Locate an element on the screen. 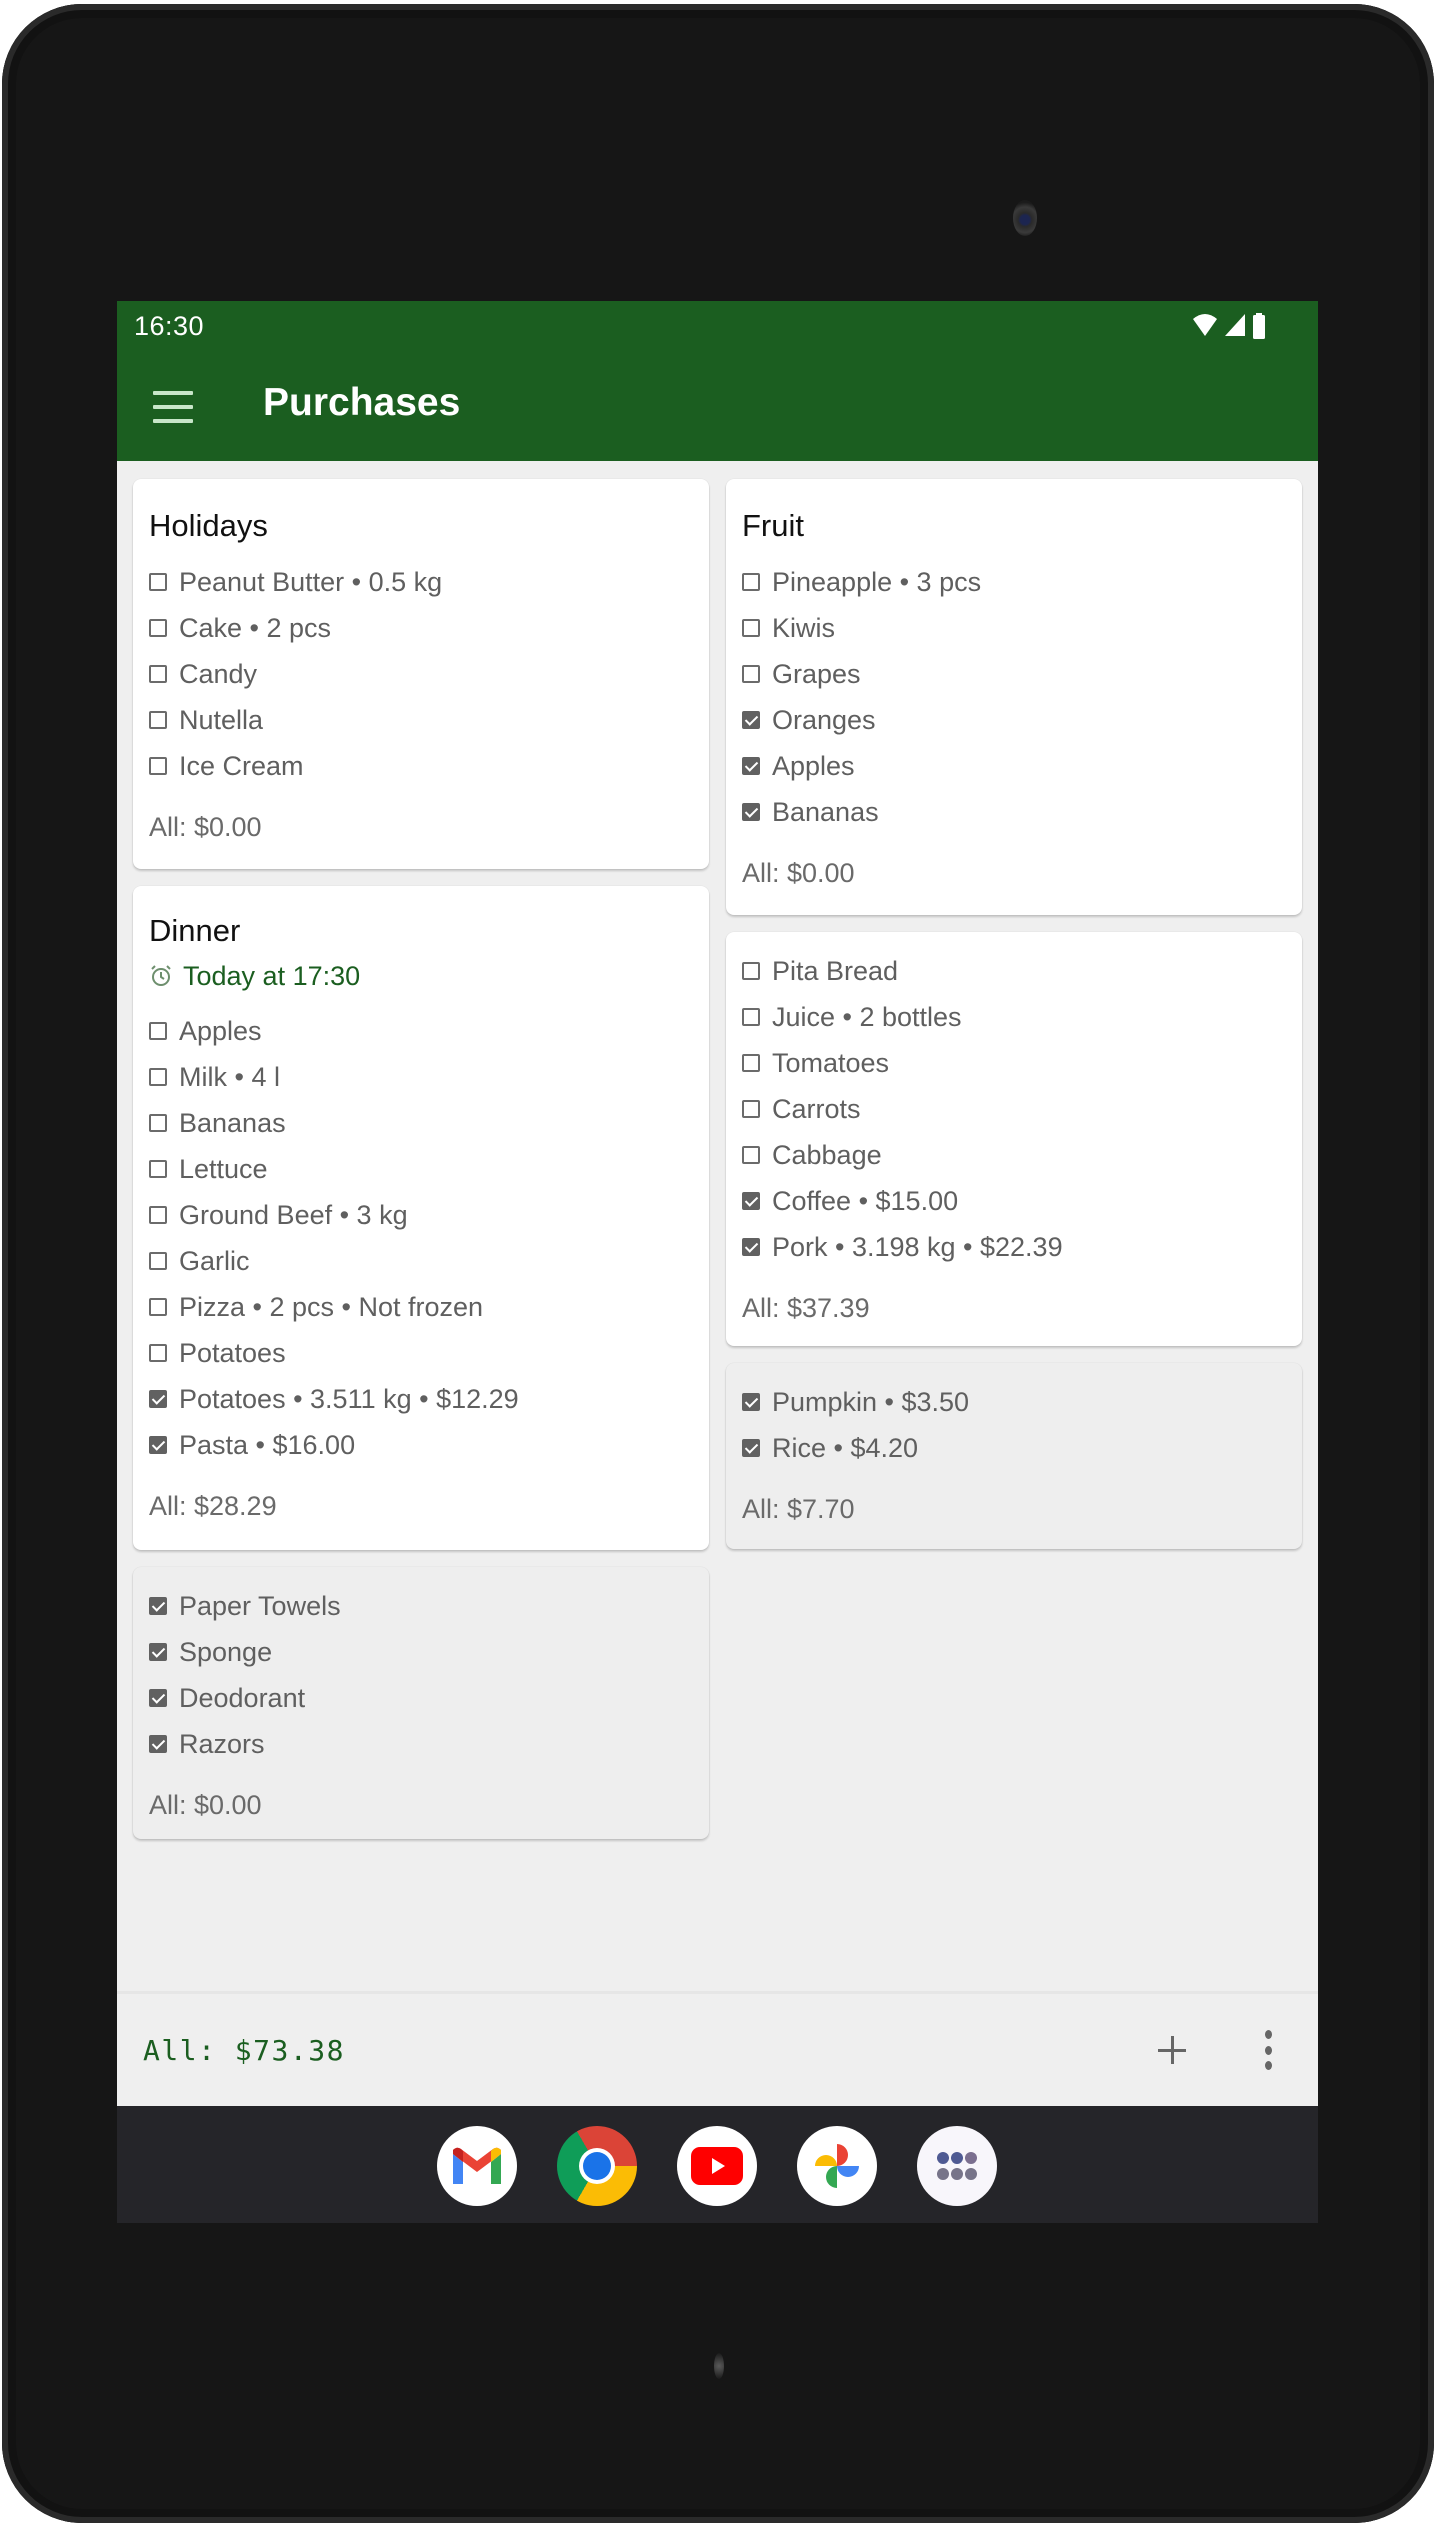  list-item: Milk • 4 l is located at coordinates (421, 1077).